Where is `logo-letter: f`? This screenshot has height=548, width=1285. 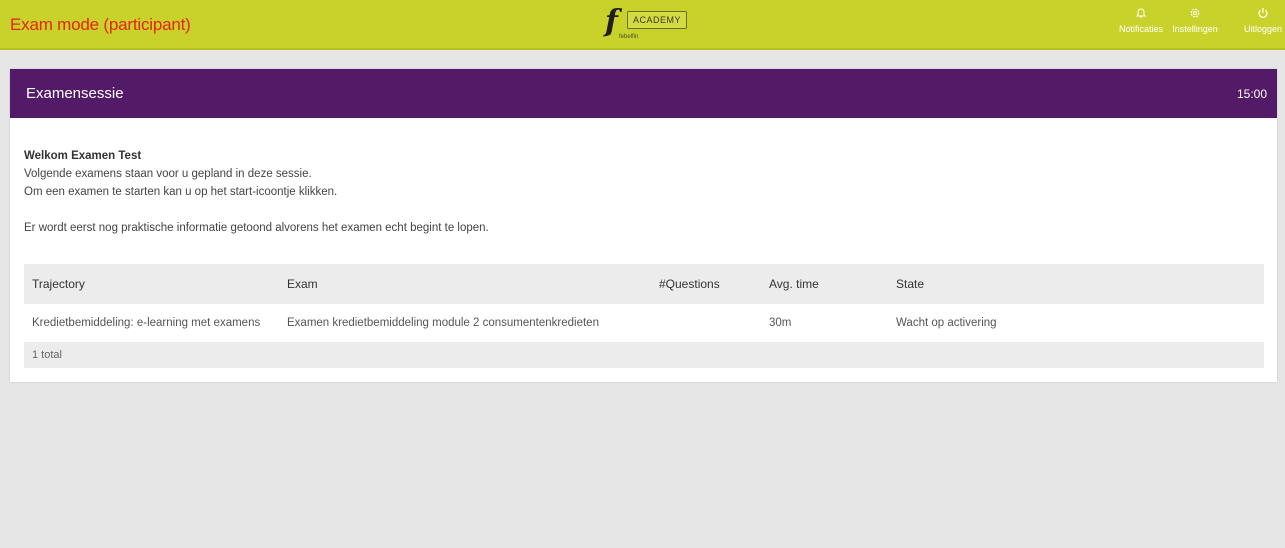
logo-letter: f is located at coordinates (611, 21).